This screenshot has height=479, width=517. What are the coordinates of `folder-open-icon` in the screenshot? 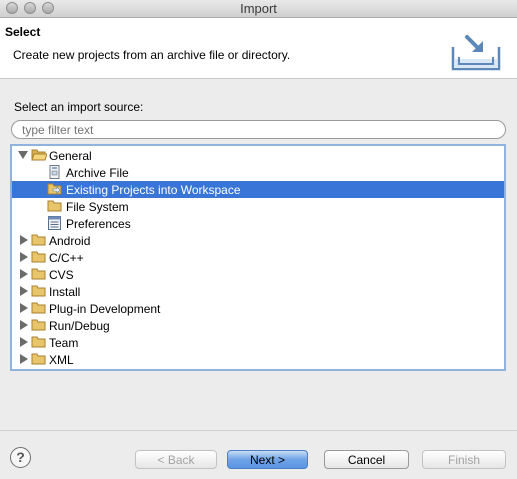 It's located at (39, 155).